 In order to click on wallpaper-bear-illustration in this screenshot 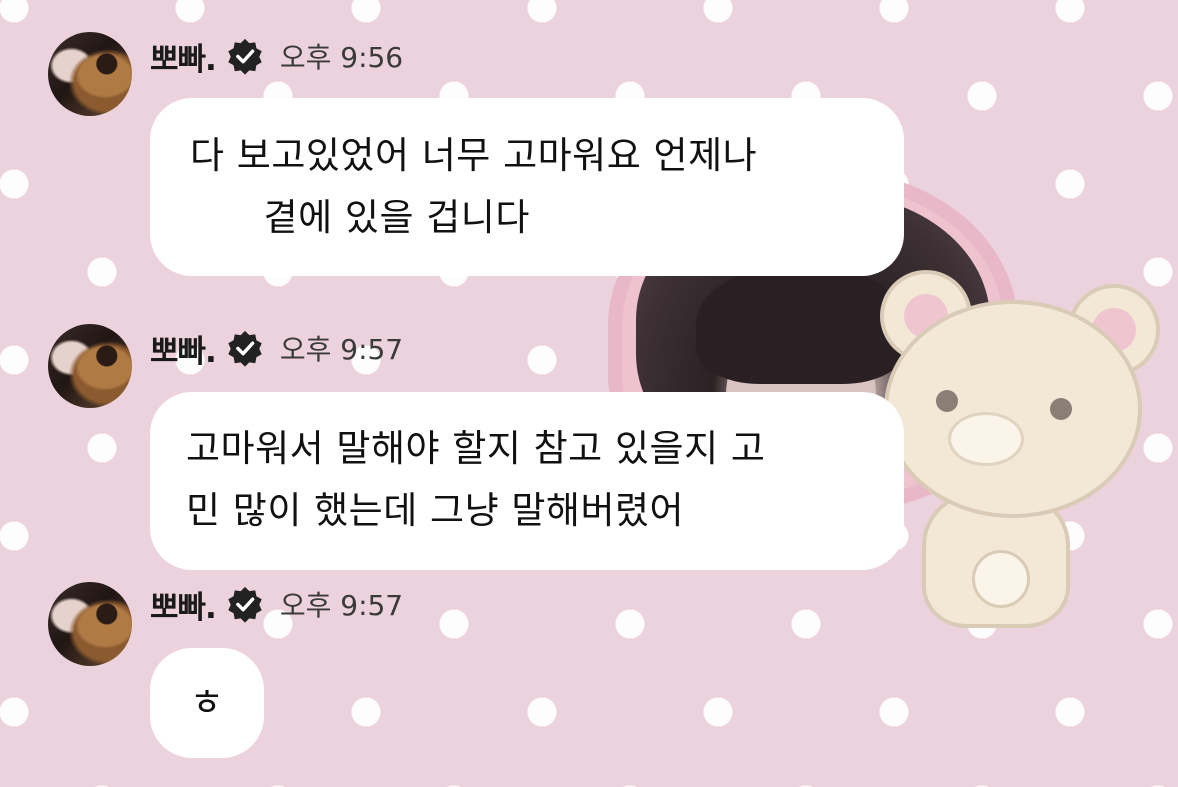, I will do `click(1017, 444)`.